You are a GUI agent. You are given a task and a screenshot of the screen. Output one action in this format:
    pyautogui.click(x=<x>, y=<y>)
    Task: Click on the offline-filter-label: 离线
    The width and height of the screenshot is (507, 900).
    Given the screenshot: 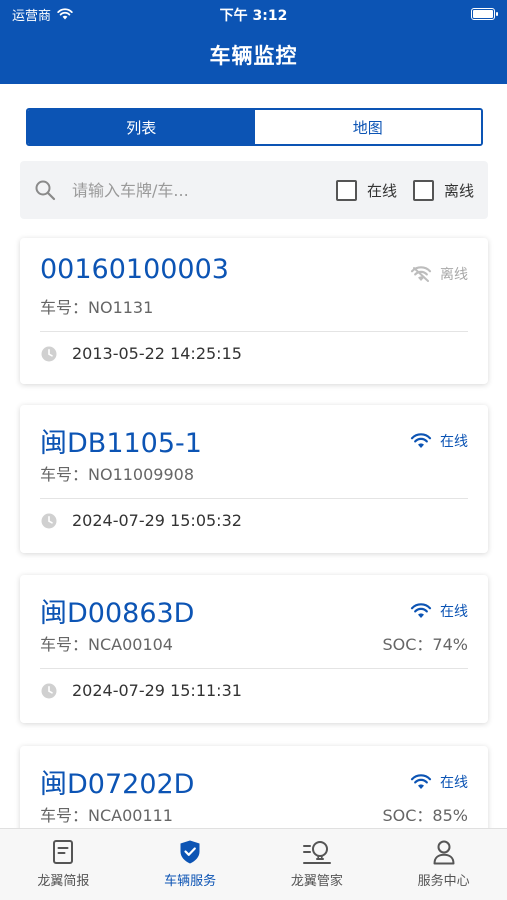 What is the action you would take?
    pyautogui.click(x=458, y=190)
    